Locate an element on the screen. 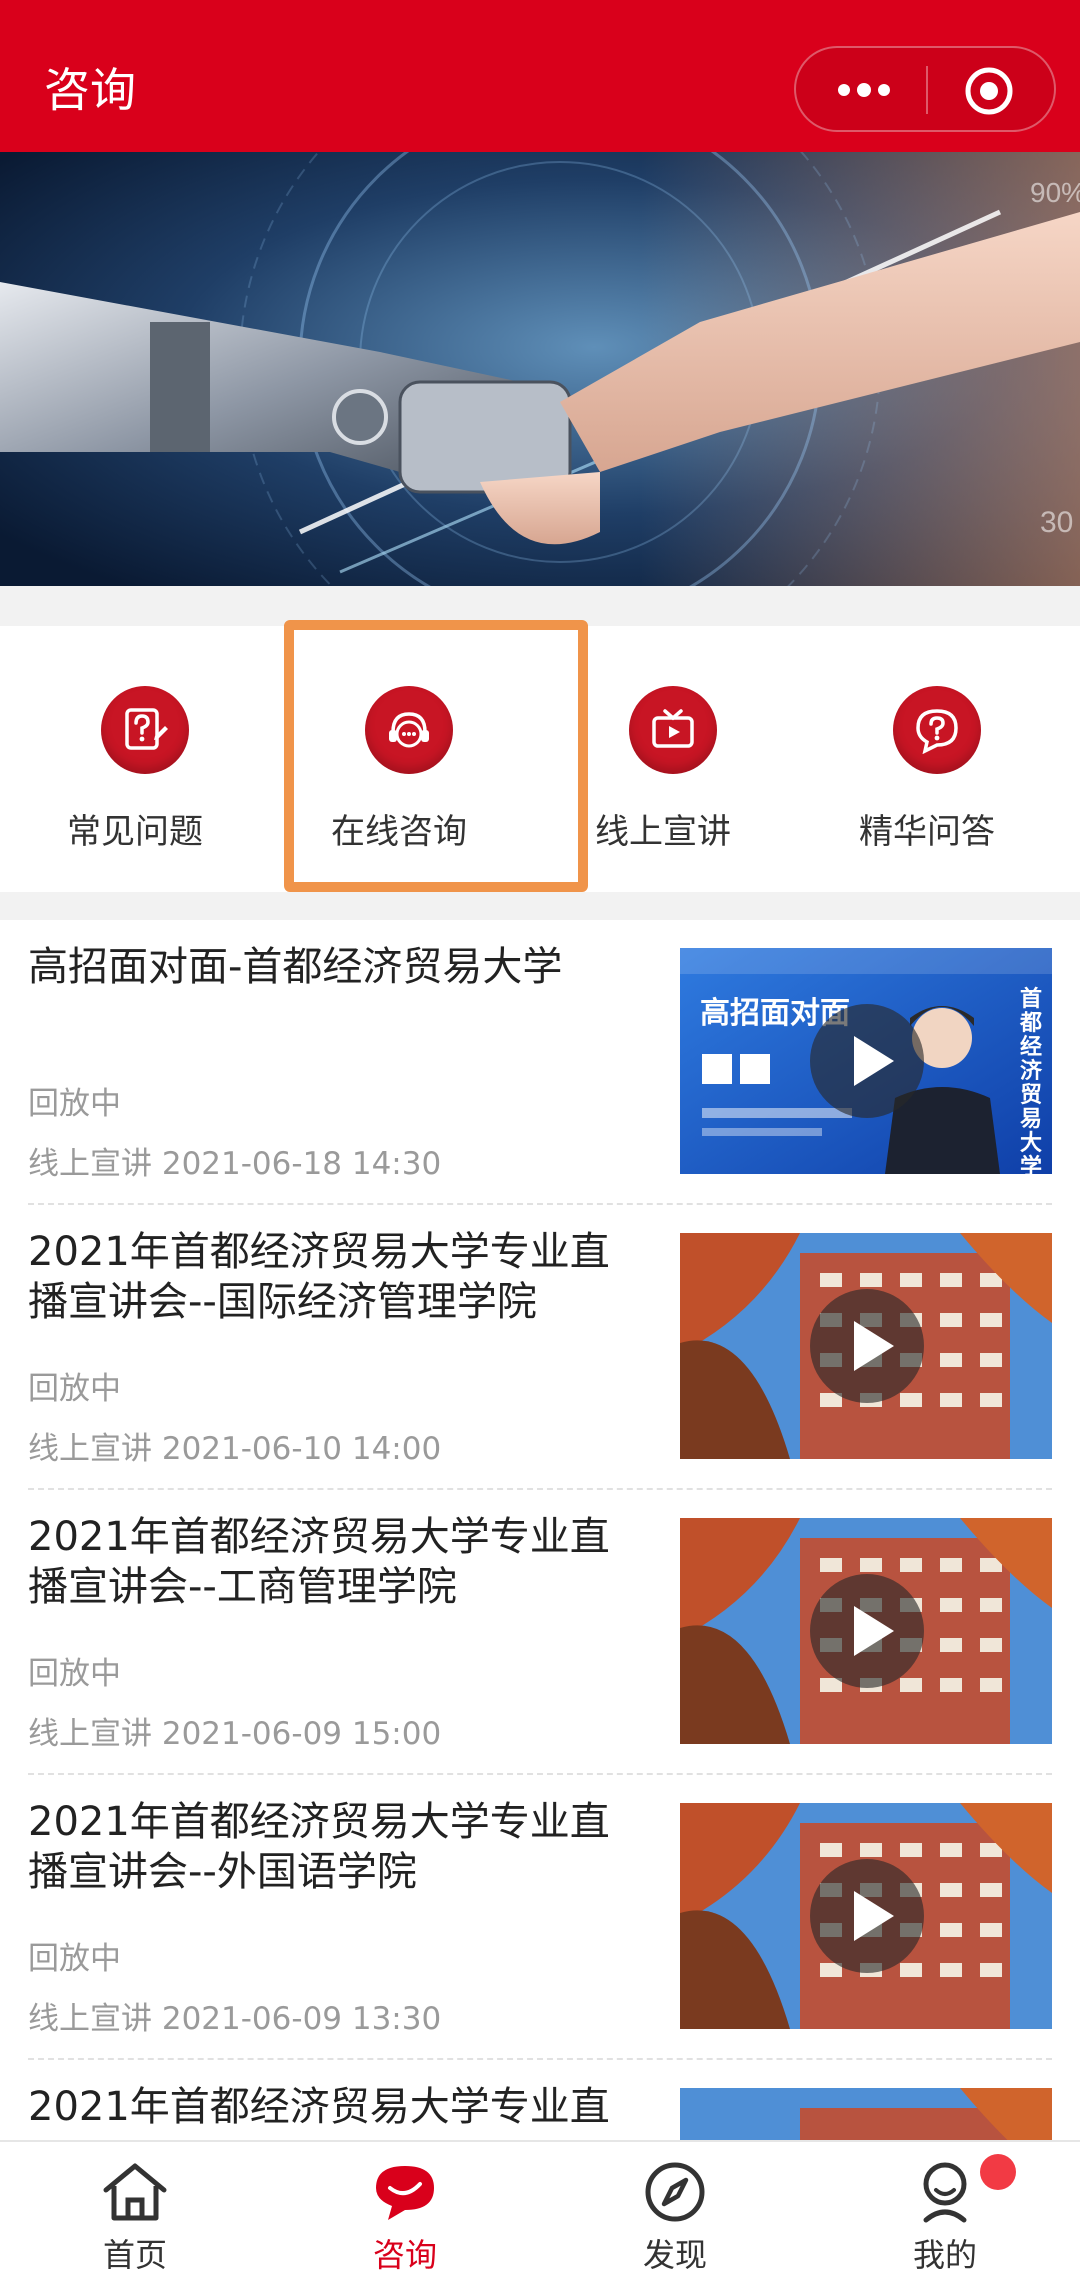  mini-program-capsule is located at coordinates (925, 89).